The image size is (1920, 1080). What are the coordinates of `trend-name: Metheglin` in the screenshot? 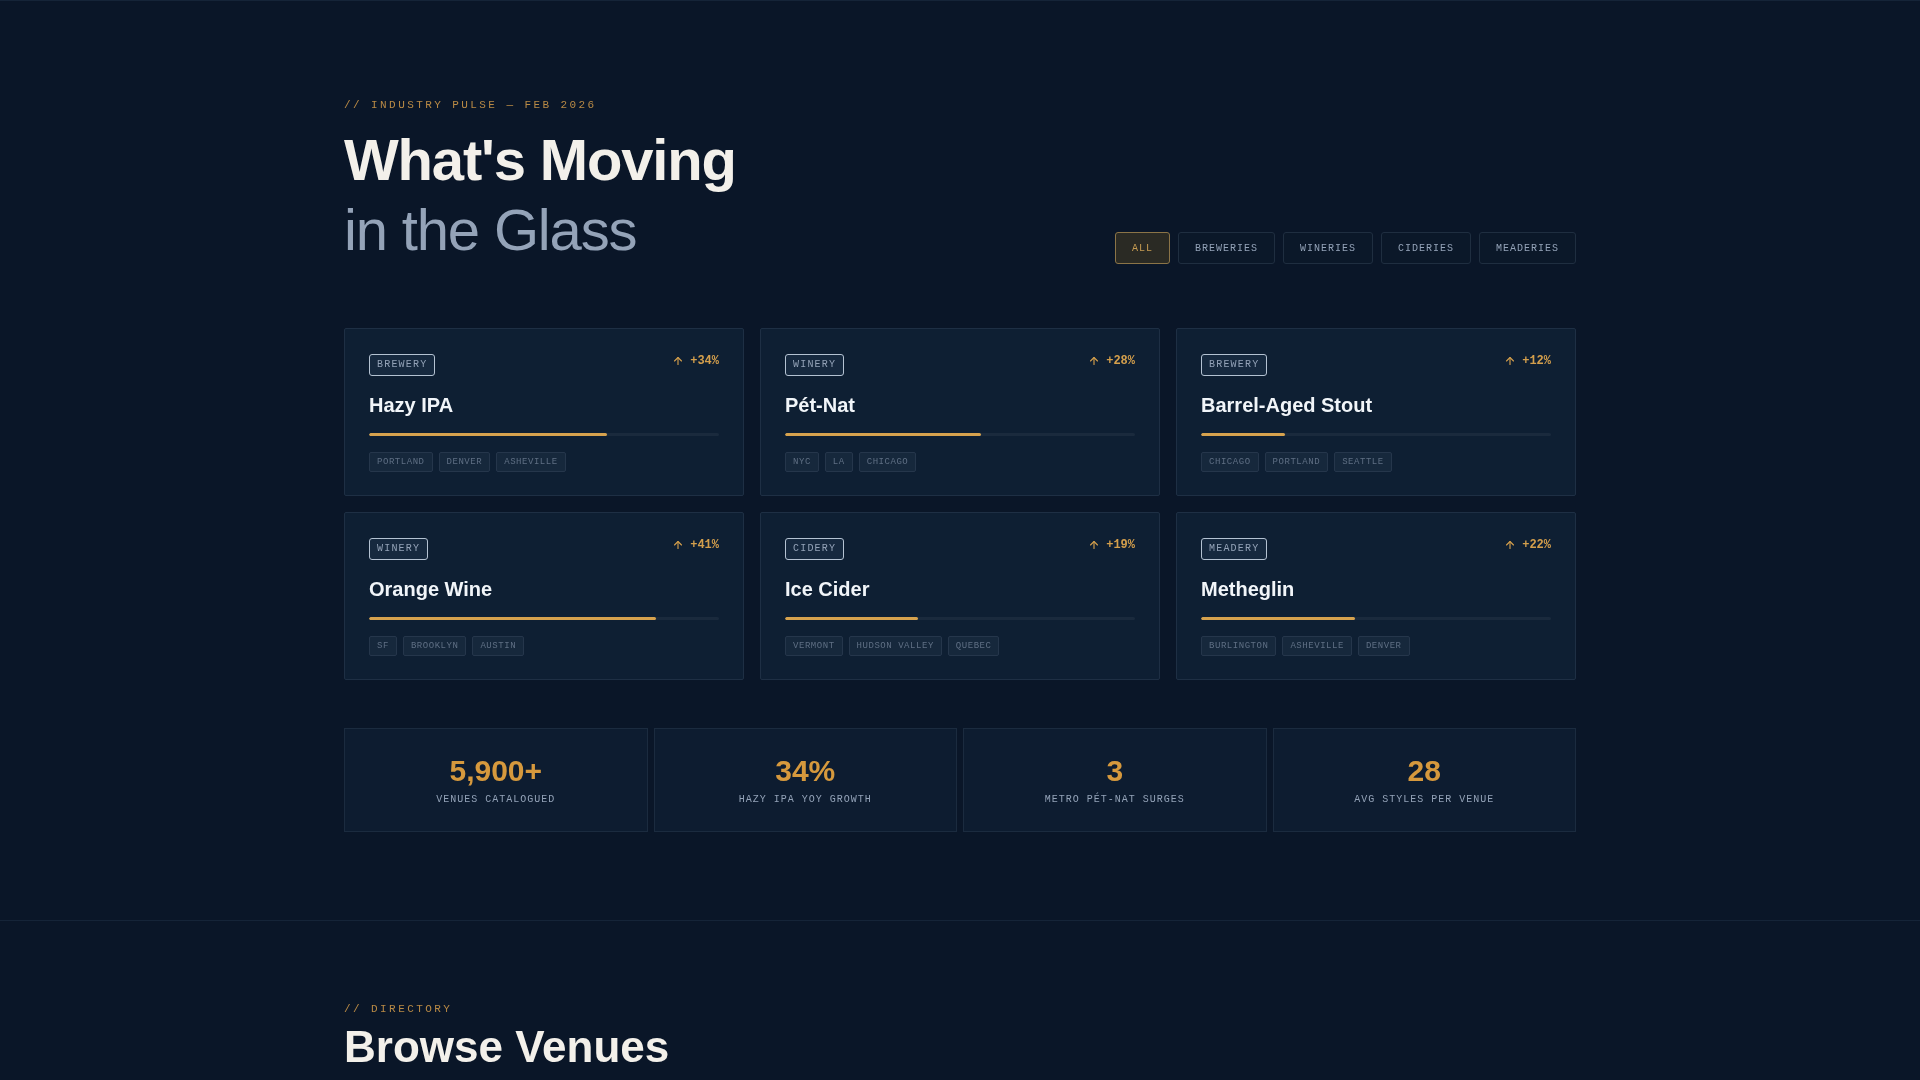 It's located at (1248, 589).